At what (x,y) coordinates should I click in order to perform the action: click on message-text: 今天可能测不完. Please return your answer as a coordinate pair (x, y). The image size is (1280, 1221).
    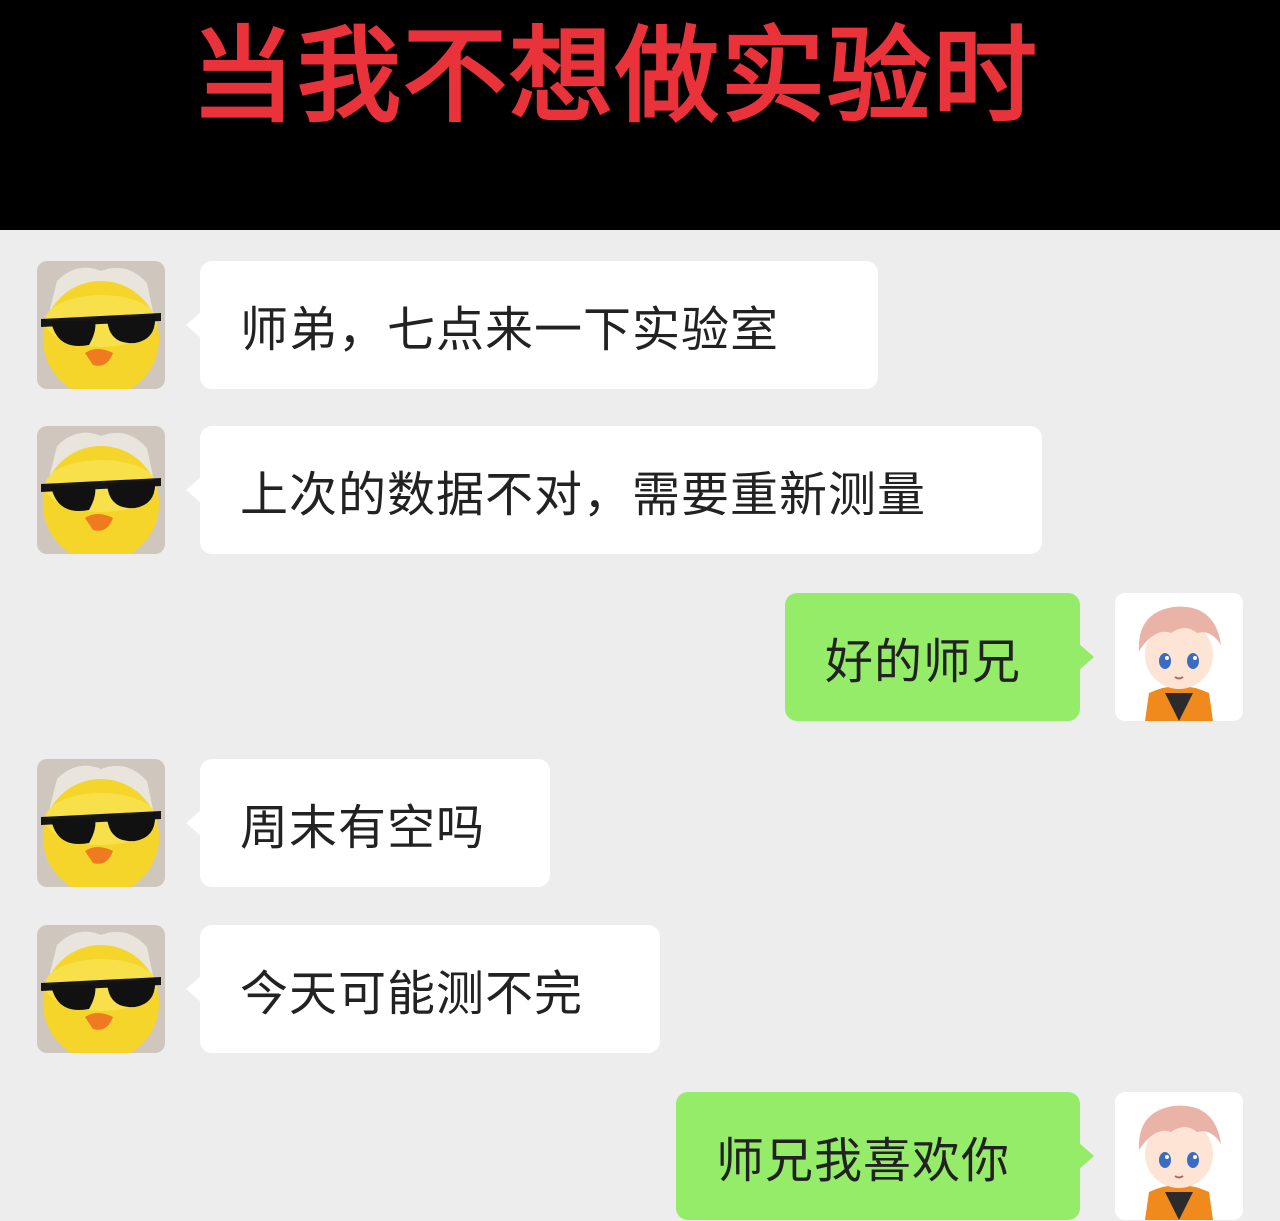
    Looking at the image, I should click on (412, 994).